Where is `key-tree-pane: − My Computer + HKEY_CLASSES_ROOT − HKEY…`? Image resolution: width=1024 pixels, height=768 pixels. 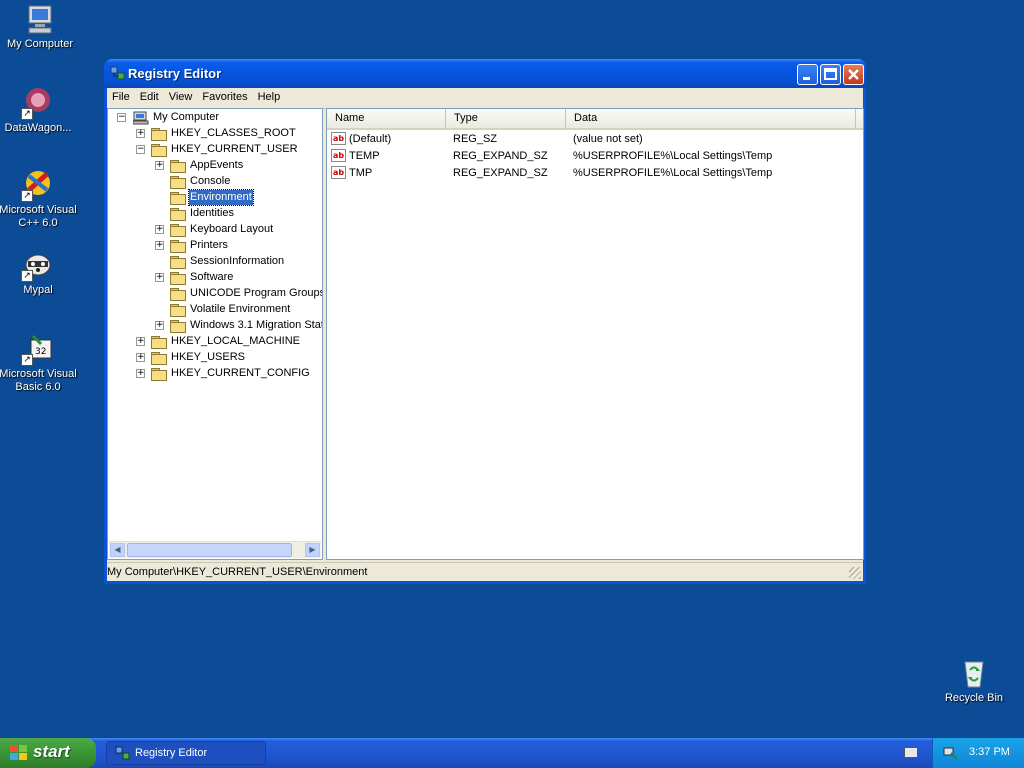
key-tree-pane: − My Computer + HKEY_CLASSES_ROOT − HKEY… is located at coordinates (215, 334).